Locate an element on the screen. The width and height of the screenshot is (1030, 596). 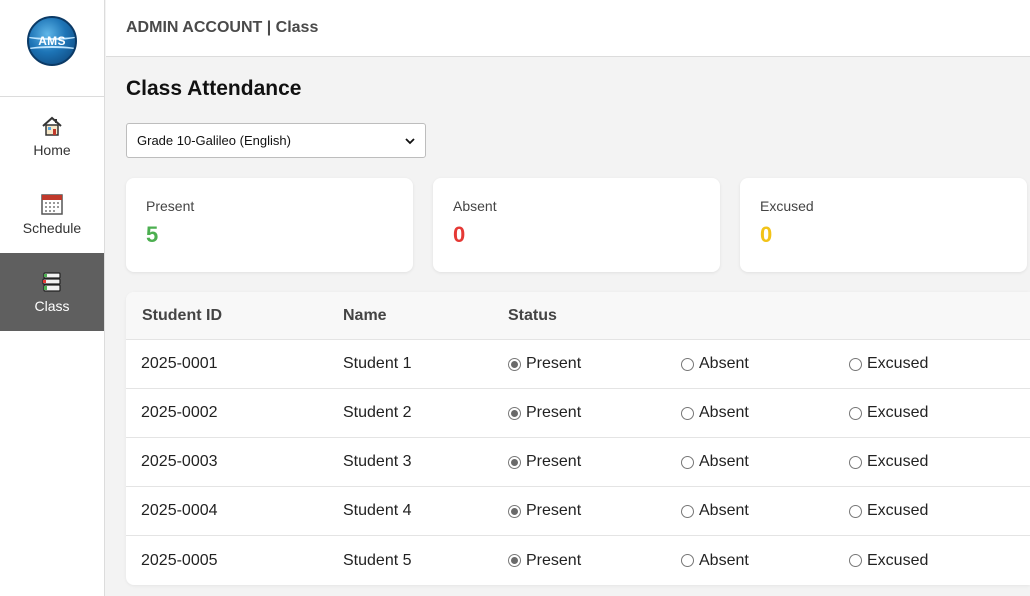
header-student-id: Student ID is located at coordinates (182, 315).